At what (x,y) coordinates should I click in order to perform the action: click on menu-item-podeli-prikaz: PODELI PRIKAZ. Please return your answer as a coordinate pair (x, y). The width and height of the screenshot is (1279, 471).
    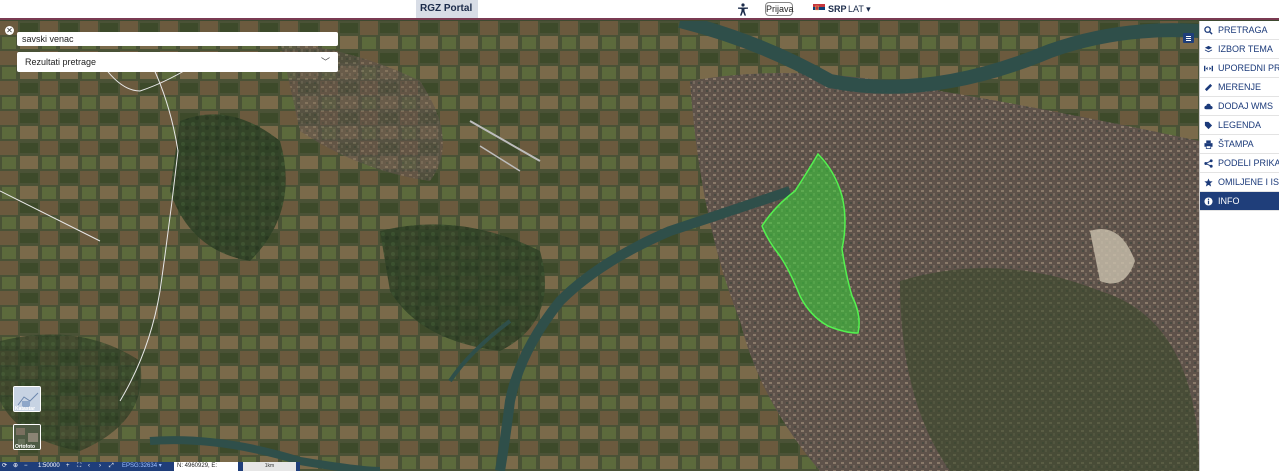
    Looking at the image, I should click on (1239, 163).